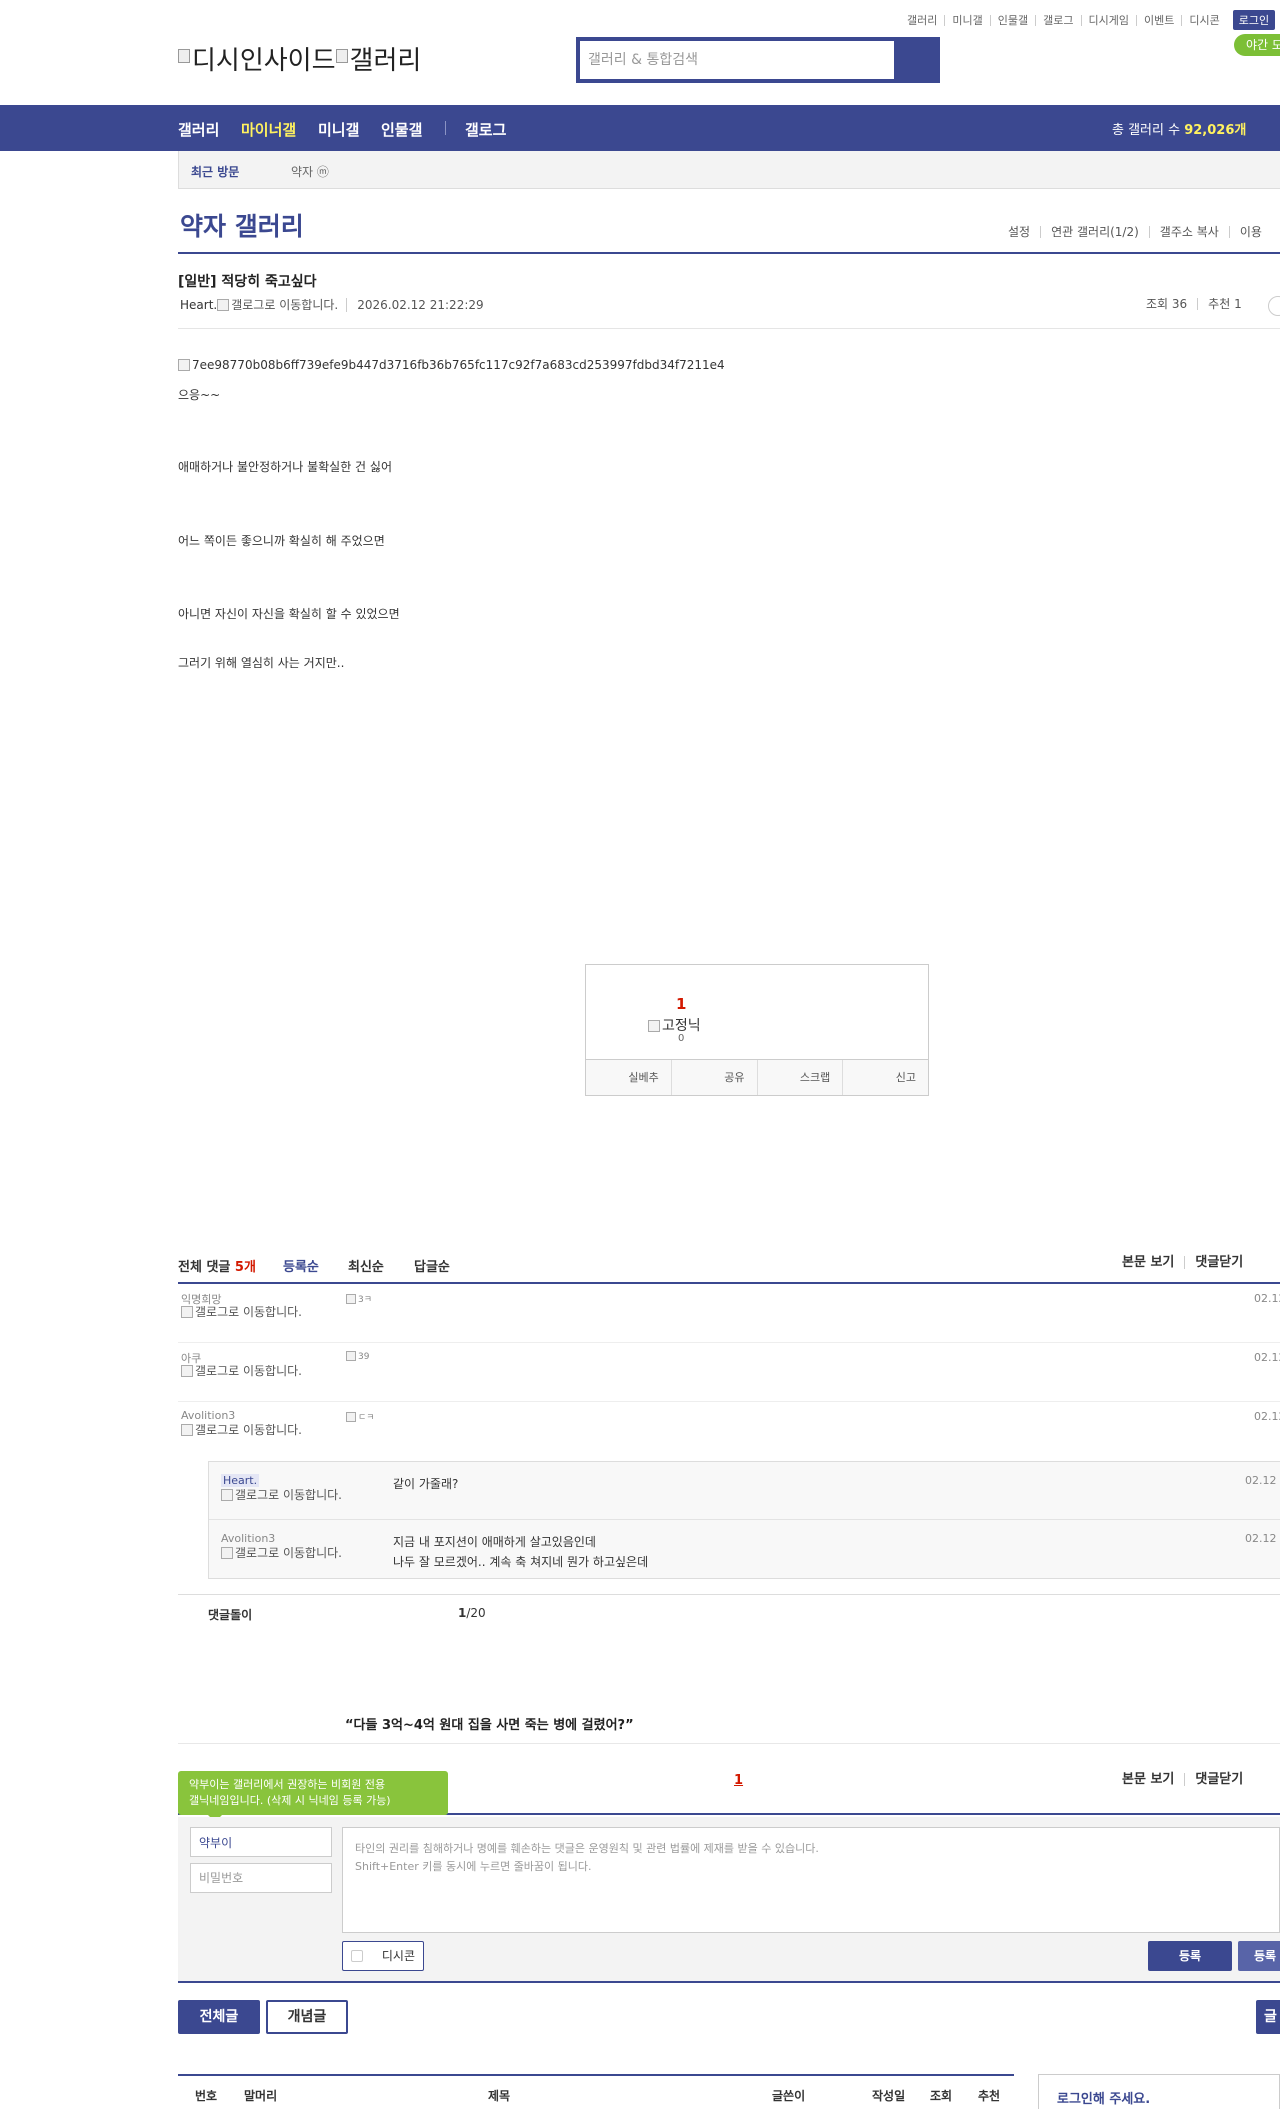  Describe the element at coordinates (366, 1265) in the screenshot. I see `sort-latest: 최신순` at that location.